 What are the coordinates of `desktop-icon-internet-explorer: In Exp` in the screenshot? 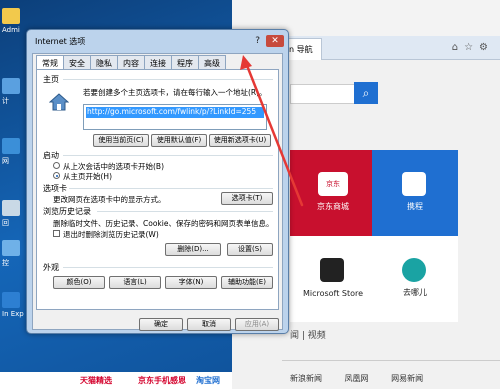 It's located at (14, 305).